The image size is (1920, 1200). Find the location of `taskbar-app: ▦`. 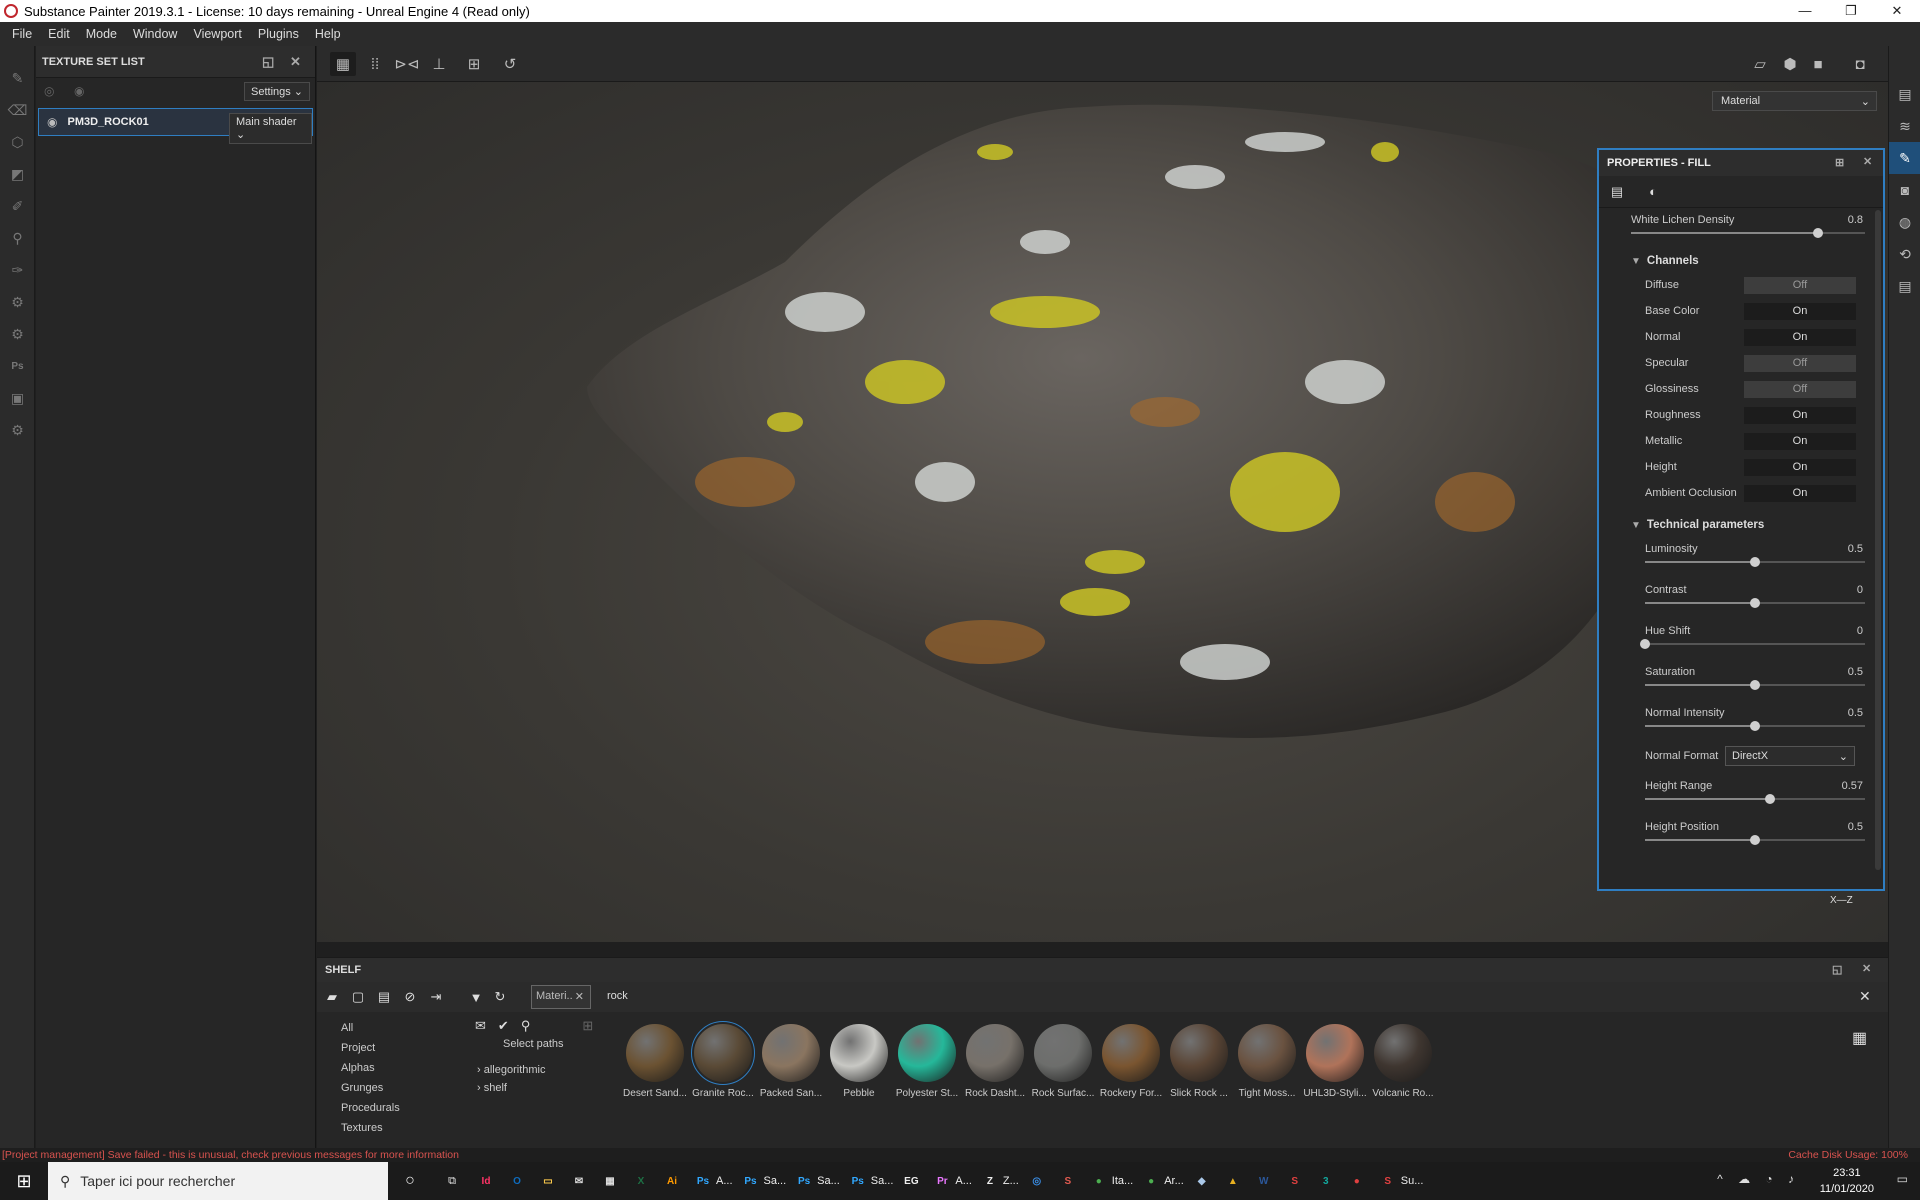

taskbar-app: ▦ is located at coordinates (611, 1181).